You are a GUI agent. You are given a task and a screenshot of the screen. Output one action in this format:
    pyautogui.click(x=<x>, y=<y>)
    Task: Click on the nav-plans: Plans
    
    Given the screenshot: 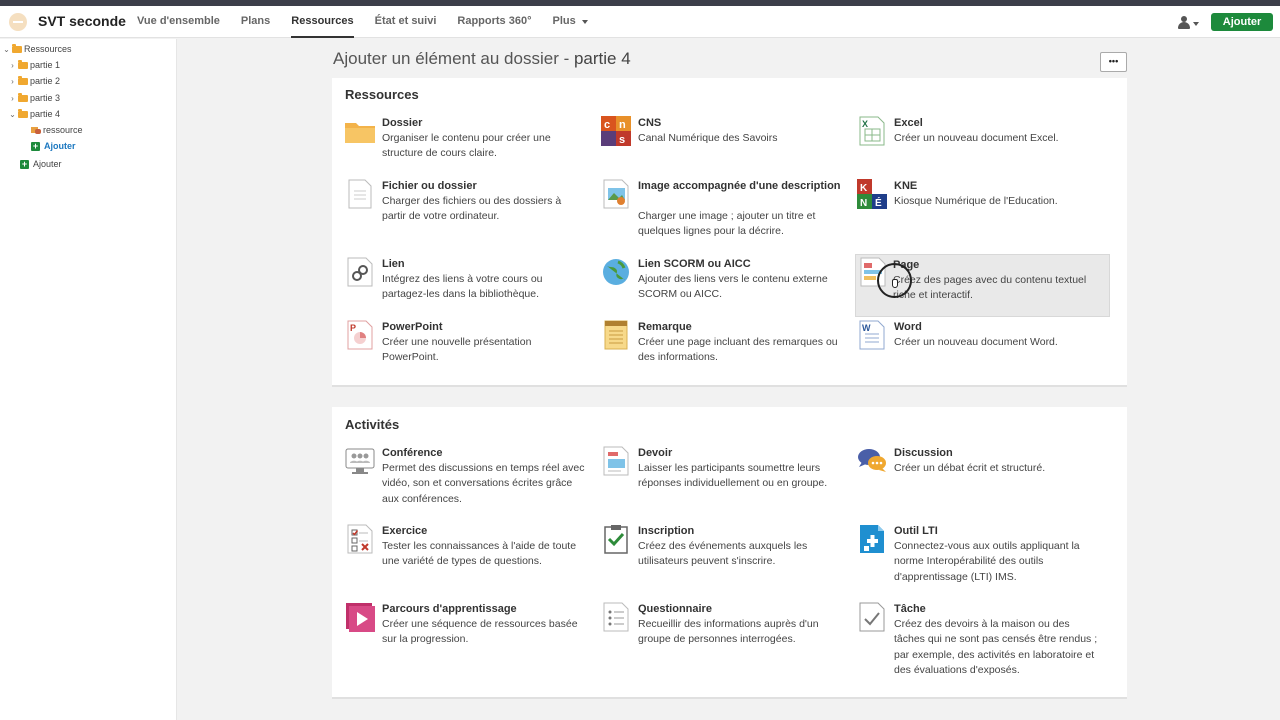 What is the action you would take?
    pyautogui.click(x=255, y=22)
    